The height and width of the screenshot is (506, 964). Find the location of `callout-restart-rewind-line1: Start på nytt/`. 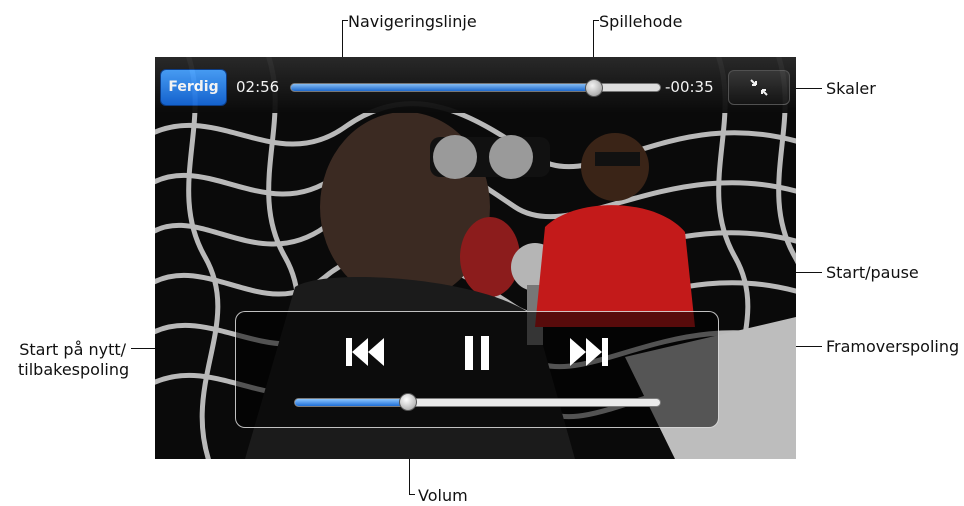

callout-restart-rewind-line1: Start på nytt/ is located at coordinates (72, 349).